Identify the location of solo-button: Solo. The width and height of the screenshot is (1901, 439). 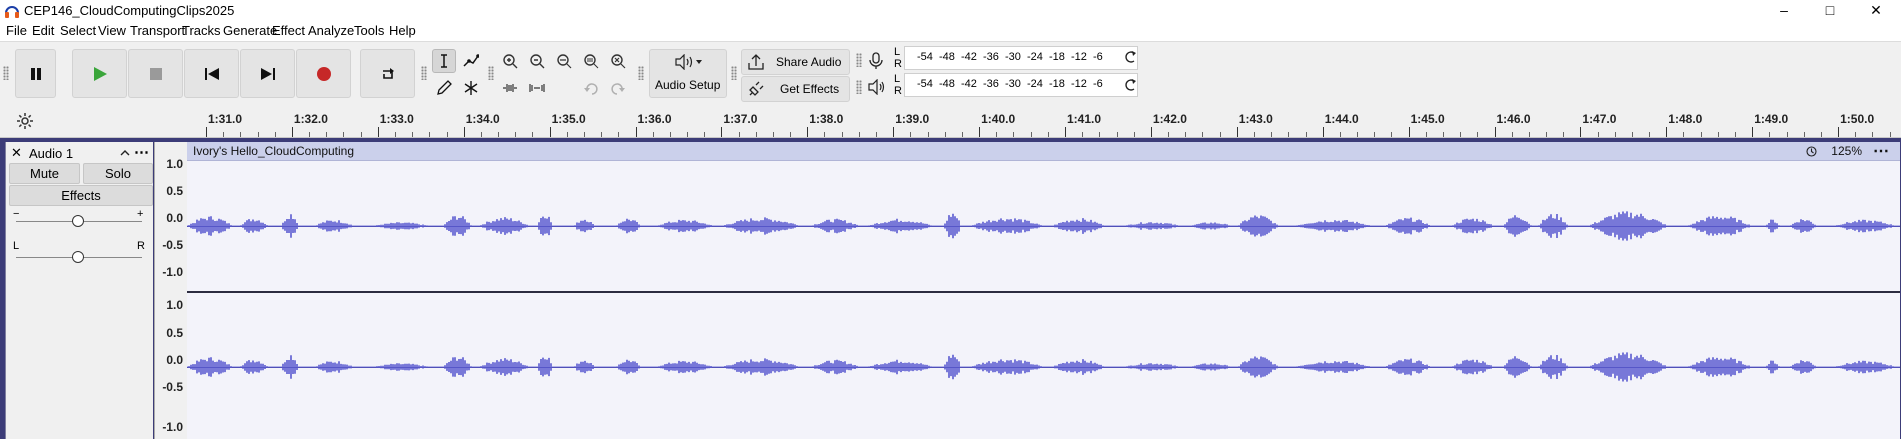
(118, 173).